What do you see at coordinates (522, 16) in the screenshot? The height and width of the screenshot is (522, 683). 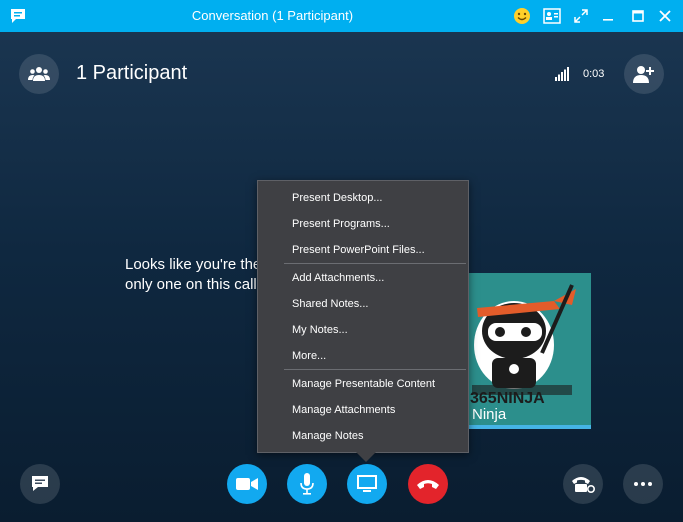 I see `emoticon-icon` at bounding box center [522, 16].